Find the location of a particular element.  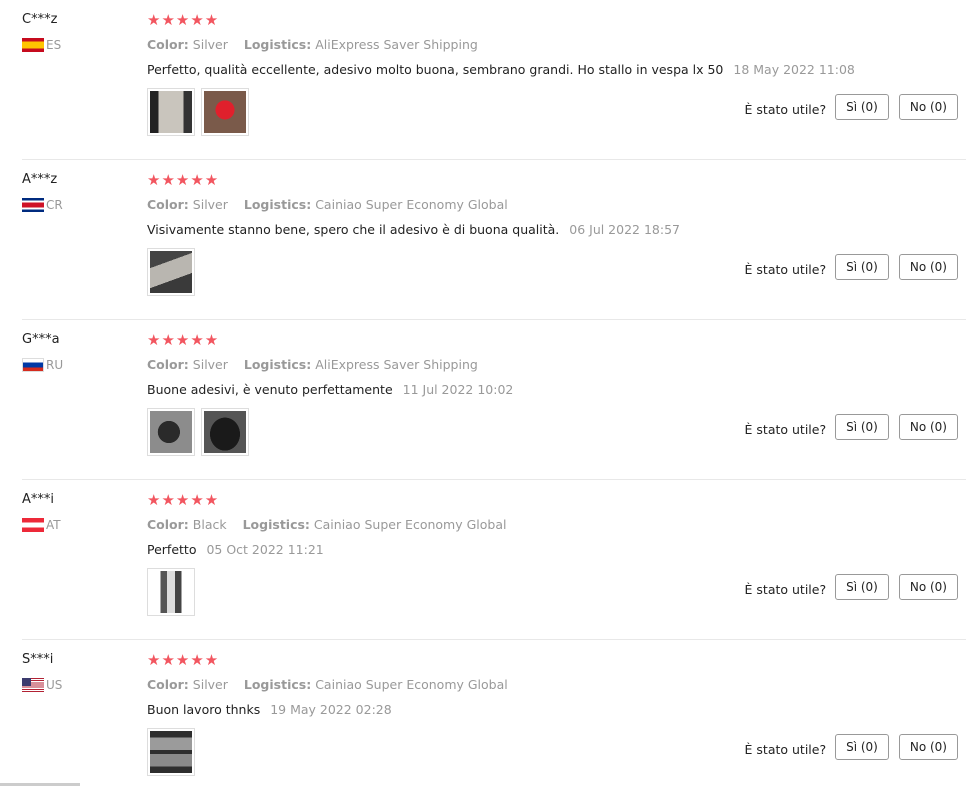

review-body: Perfetto is located at coordinates (172, 549).